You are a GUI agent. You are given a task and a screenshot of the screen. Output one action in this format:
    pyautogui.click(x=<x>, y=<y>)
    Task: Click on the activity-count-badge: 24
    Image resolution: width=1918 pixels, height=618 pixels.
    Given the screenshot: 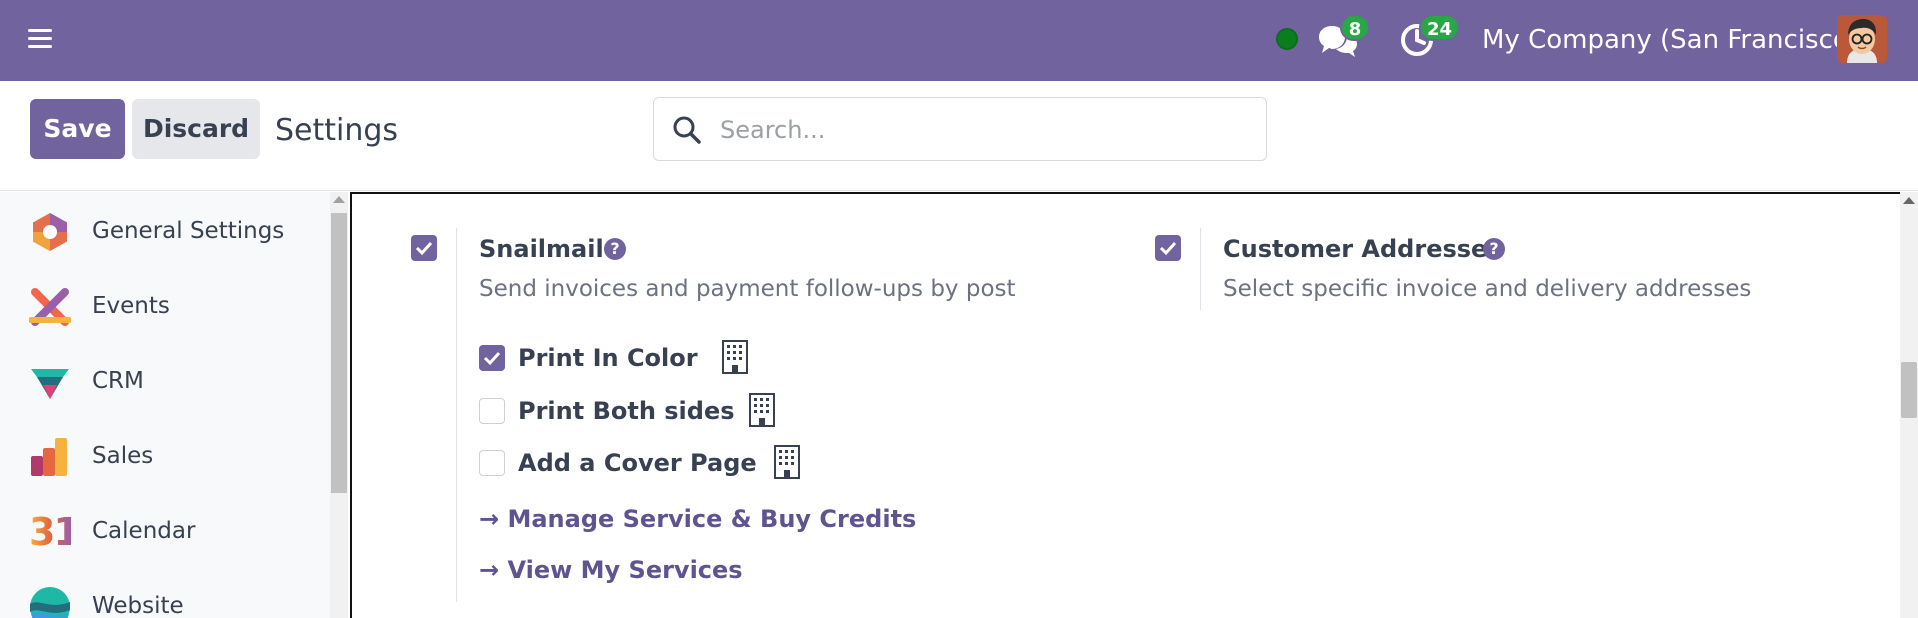 What is the action you would take?
    pyautogui.click(x=1440, y=27)
    